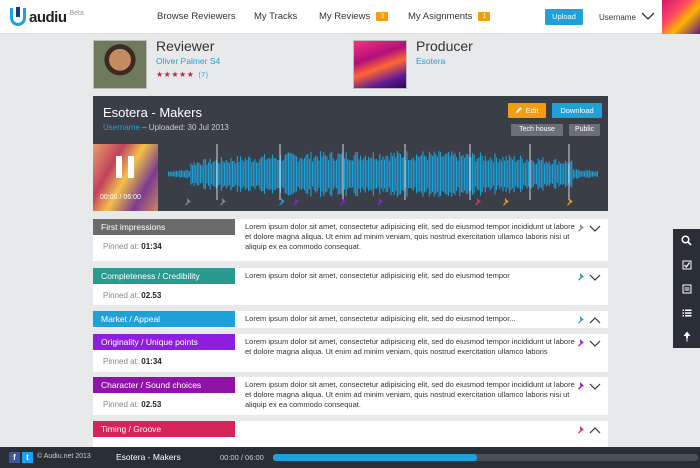 This screenshot has width=700, height=468. What do you see at coordinates (449, 16) in the screenshot?
I see `nav-my-asignments: My Asignments 1` at bounding box center [449, 16].